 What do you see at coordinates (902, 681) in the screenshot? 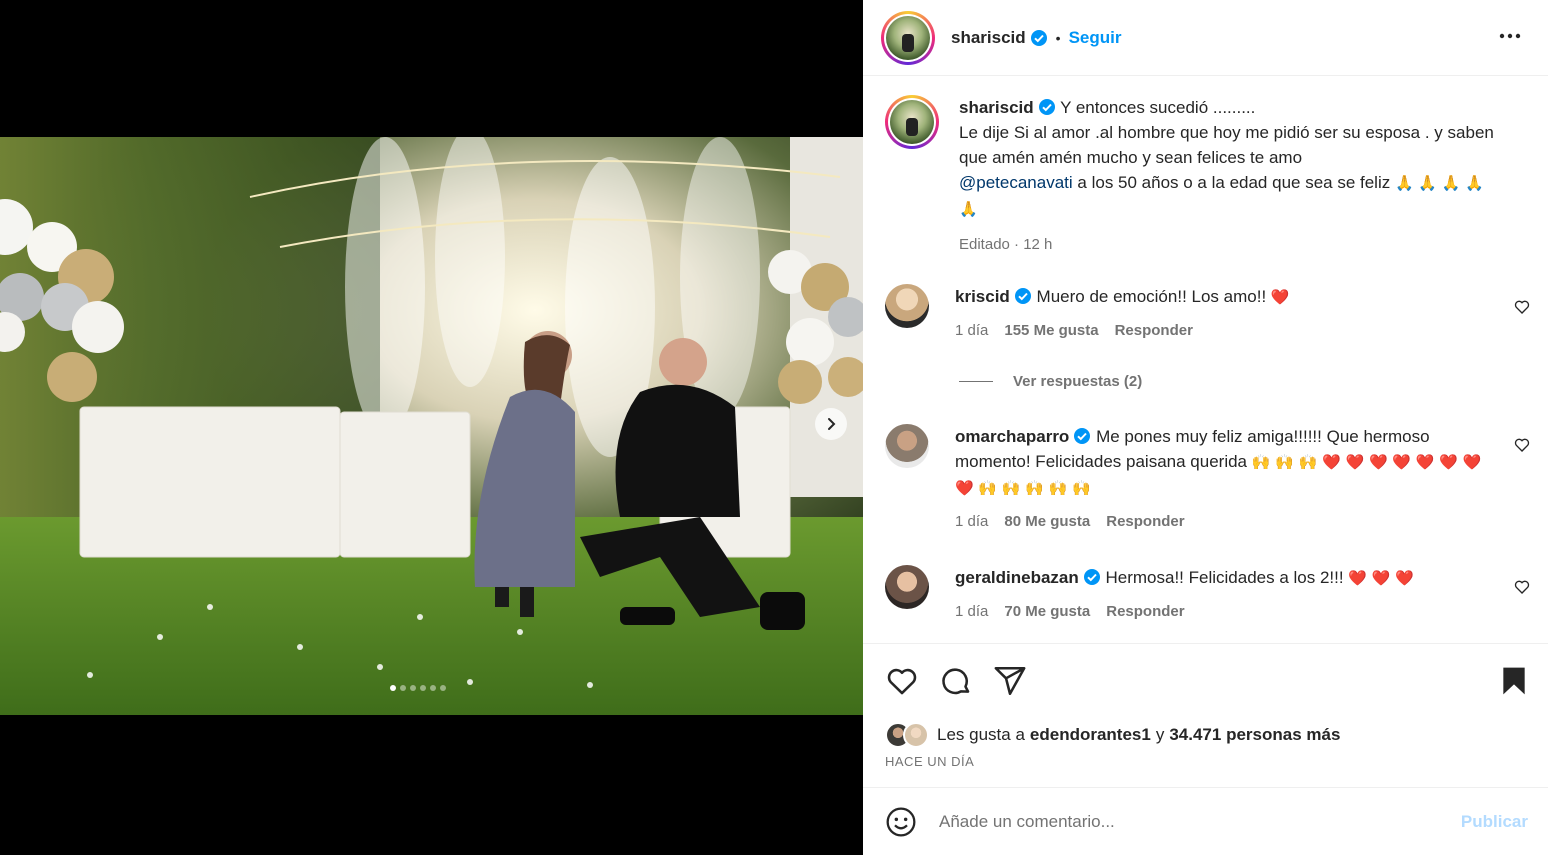
I see `like-heart-icon` at bounding box center [902, 681].